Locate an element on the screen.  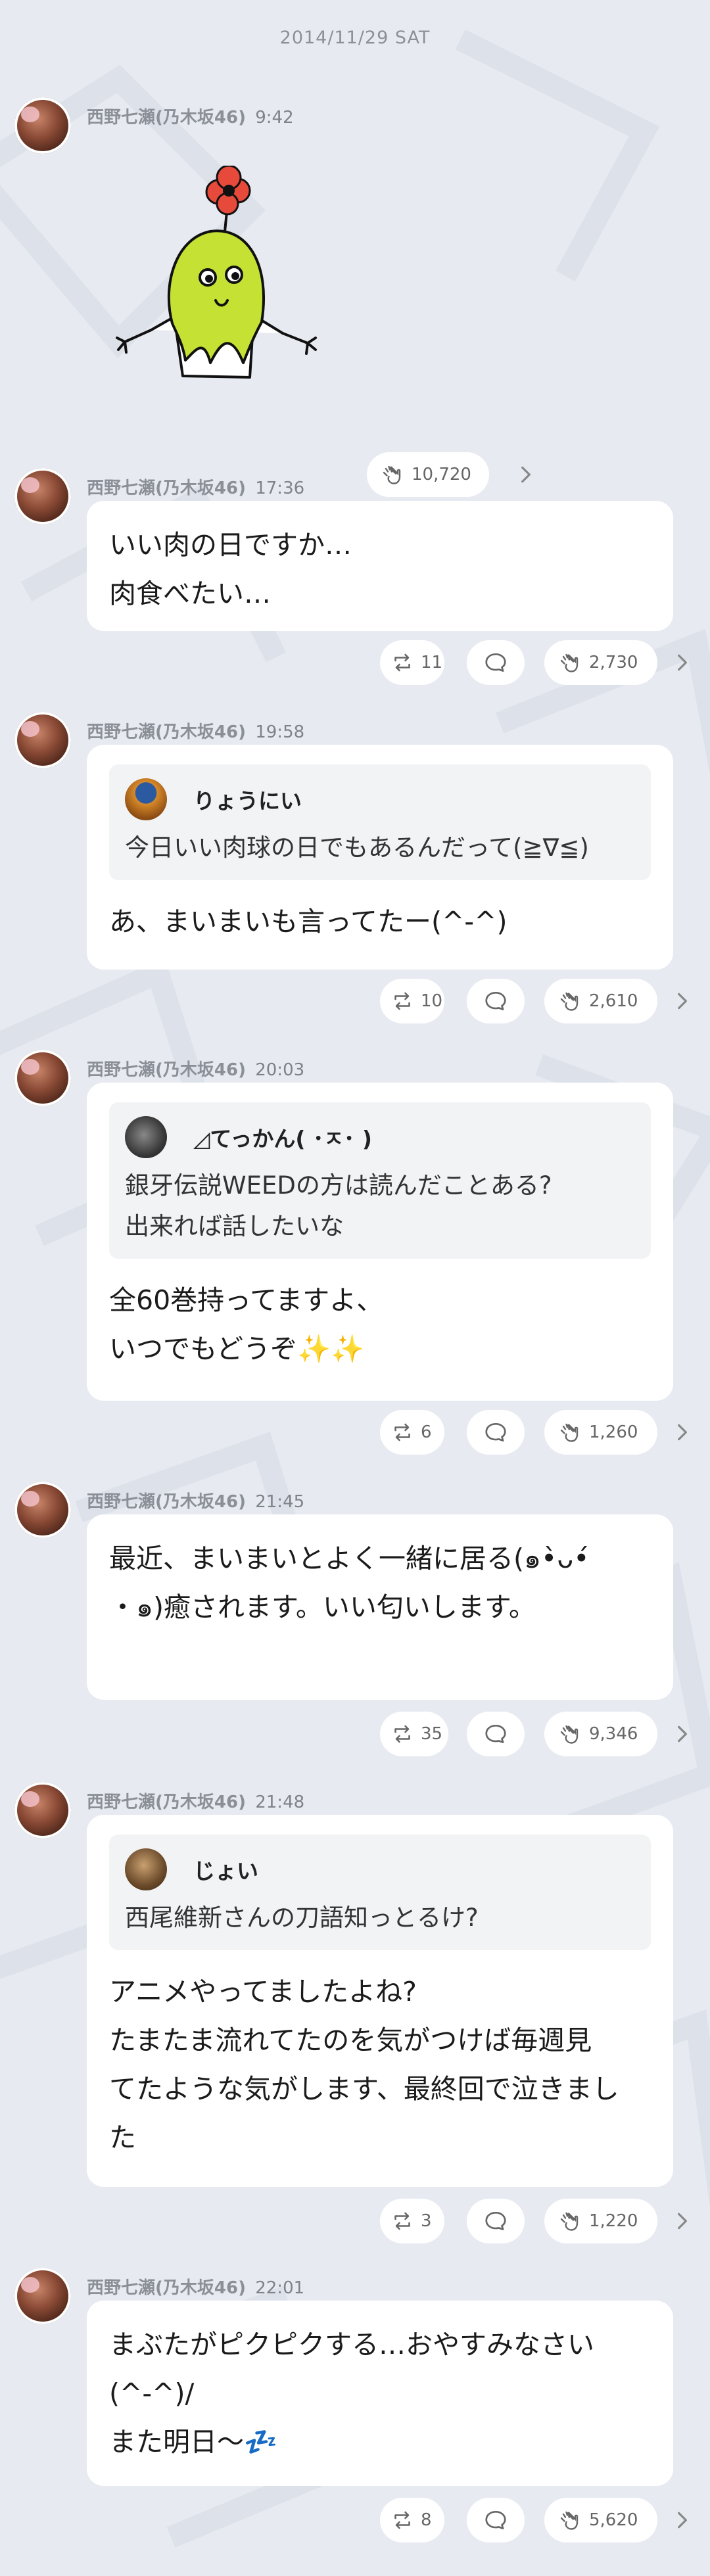
repost-button: 35 is located at coordinates (414, 1734).